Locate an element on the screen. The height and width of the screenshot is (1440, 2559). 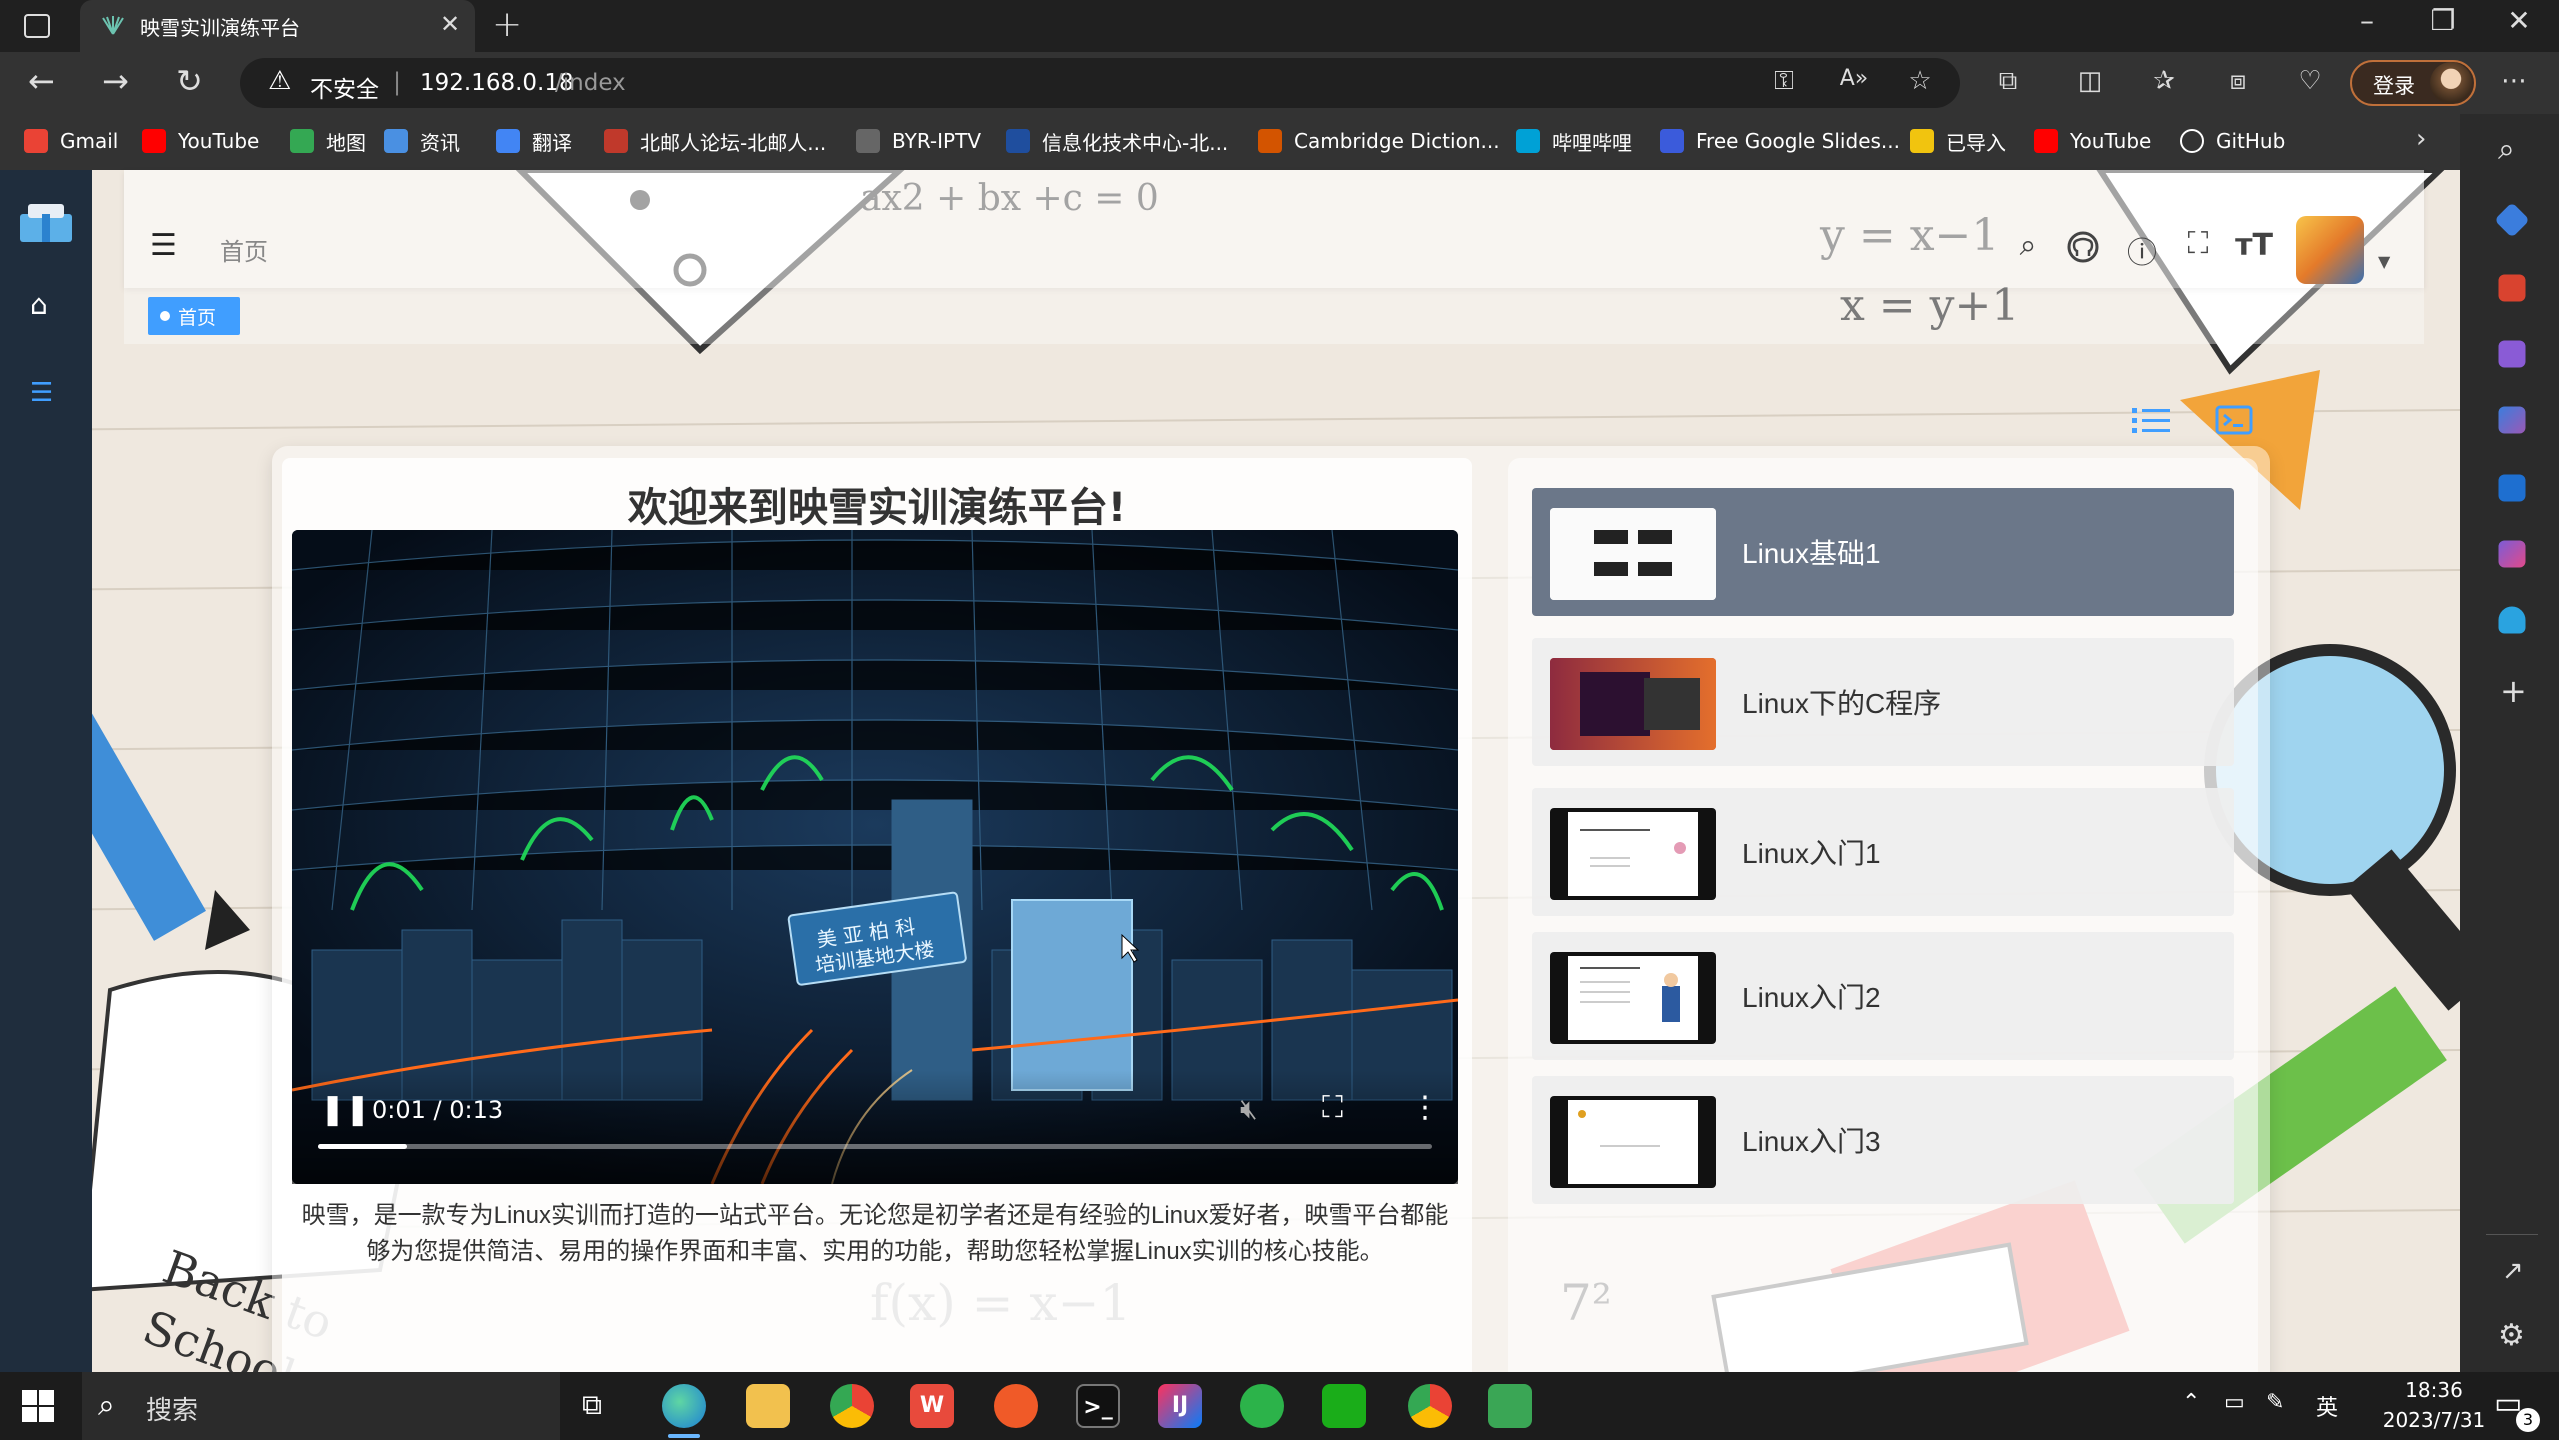
close-window-icon: ✕ is located at coordinates (2519, 20).